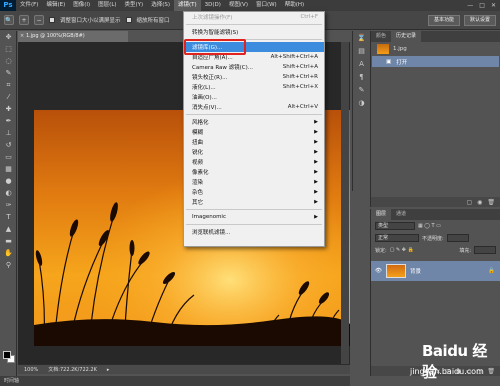 The image size is (500, 386). What do you see at coordinates (493, 5) in the screenshot?
I see `close-button: ✕` at bounding box center [493, 5].